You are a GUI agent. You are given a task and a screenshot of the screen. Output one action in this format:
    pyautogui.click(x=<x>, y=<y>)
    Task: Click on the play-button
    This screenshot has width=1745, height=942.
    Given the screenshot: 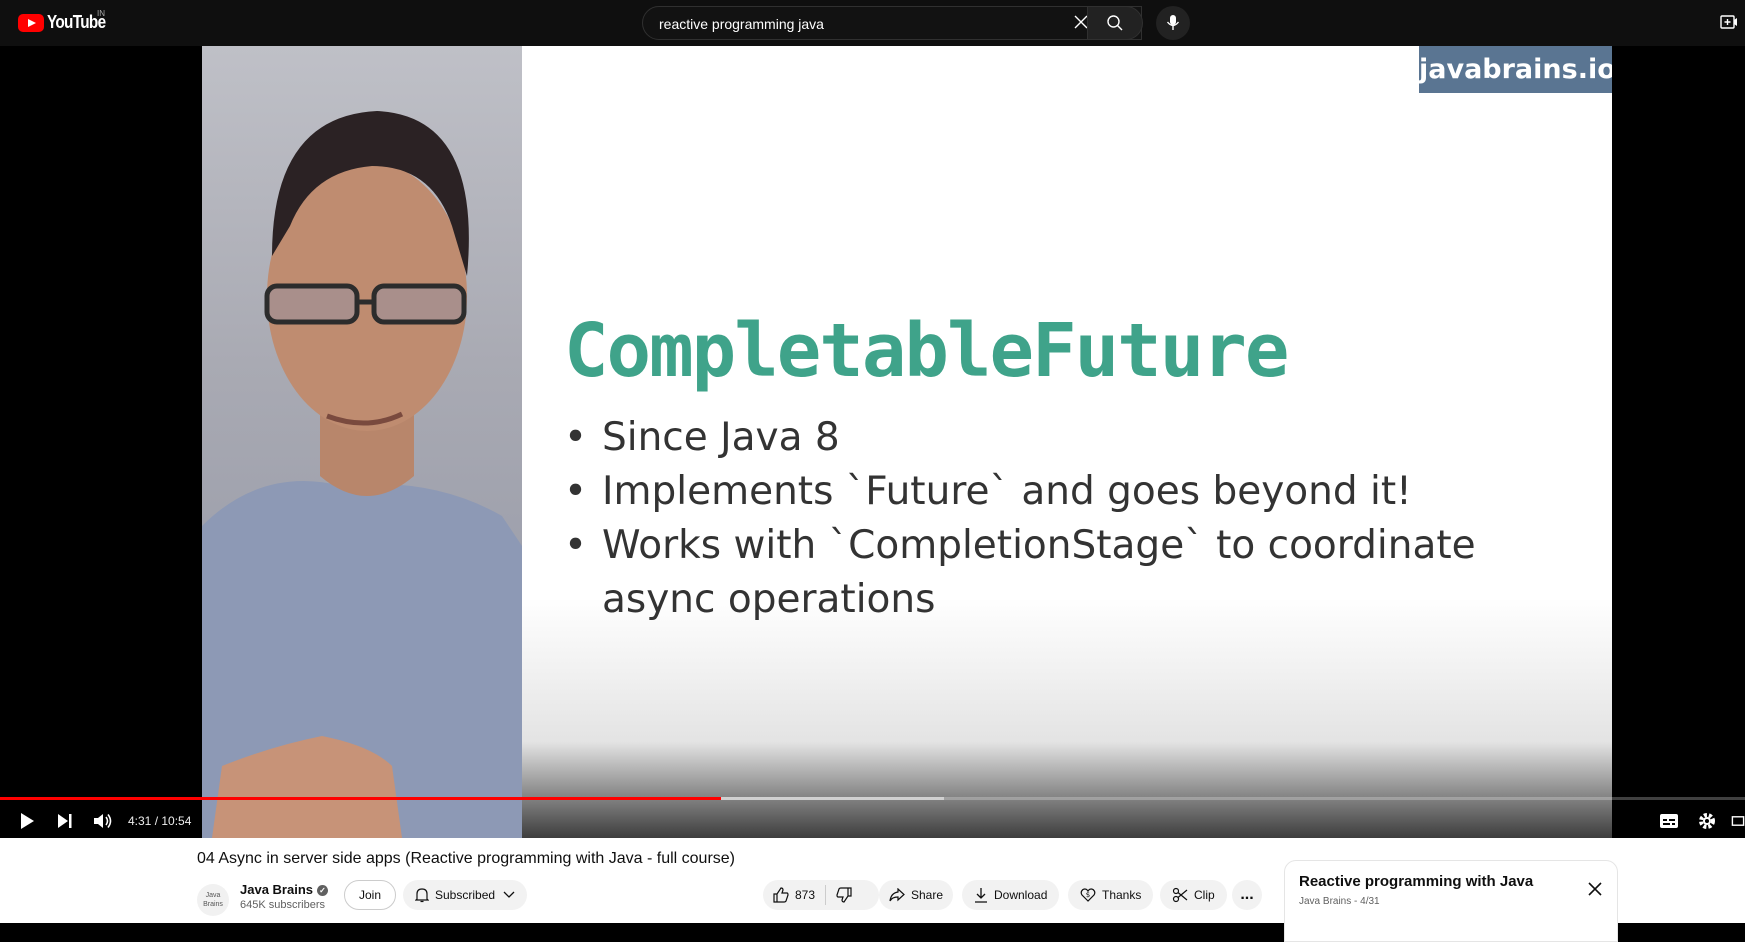 What is the action you would take?
    pyautogui.click(x=27, y=821)
    